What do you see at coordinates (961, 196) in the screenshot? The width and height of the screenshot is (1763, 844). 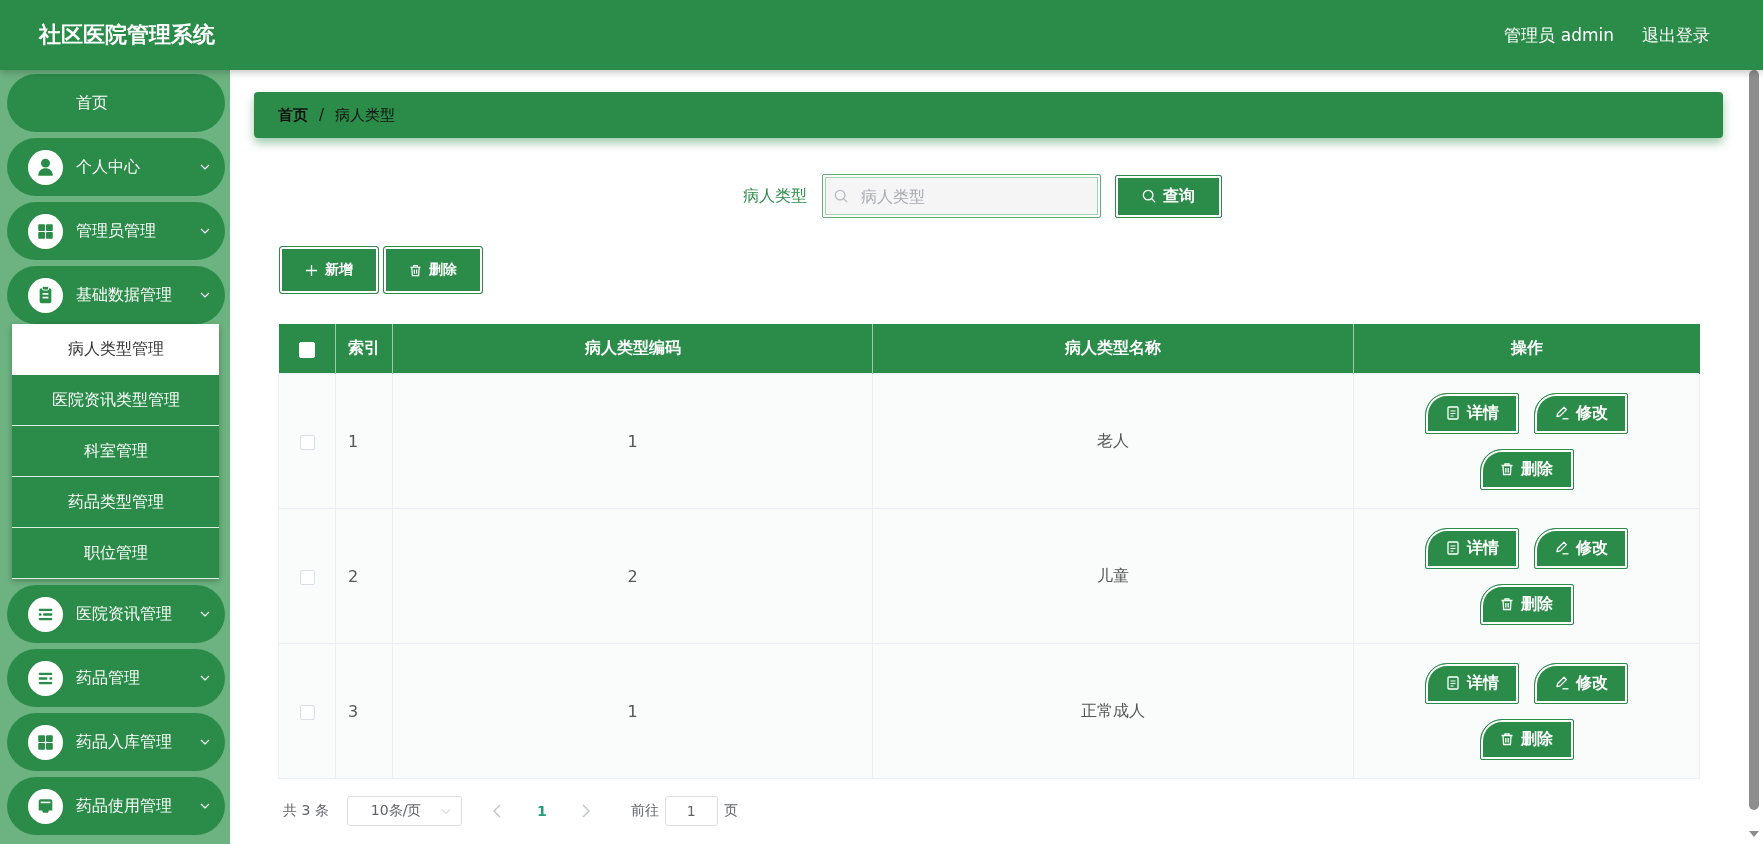 I see `search-field: 病人类型` at bounding box center [961, 196].